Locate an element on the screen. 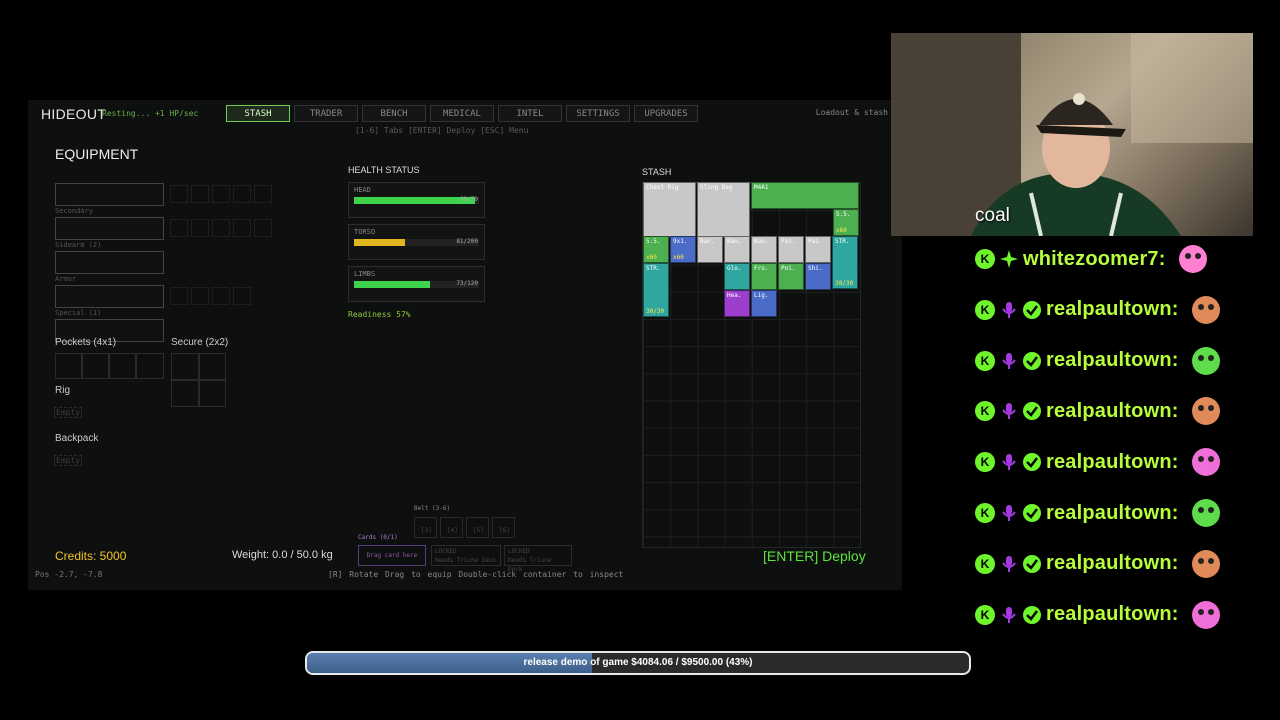 This screenshot has height=720, width=1280. deploy-button: [ENTER] Deploy is located at coordinates (814, 556).